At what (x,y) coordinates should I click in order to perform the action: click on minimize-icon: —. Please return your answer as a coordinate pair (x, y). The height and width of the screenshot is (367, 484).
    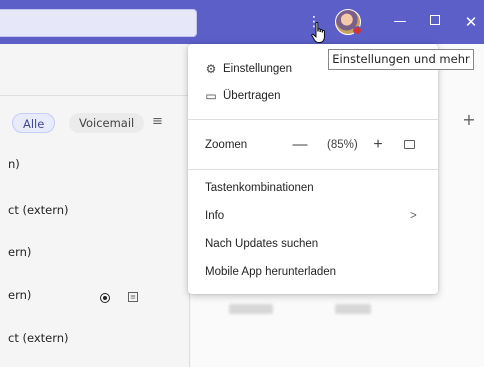
    Looking at the image, I should click on (400, 22).